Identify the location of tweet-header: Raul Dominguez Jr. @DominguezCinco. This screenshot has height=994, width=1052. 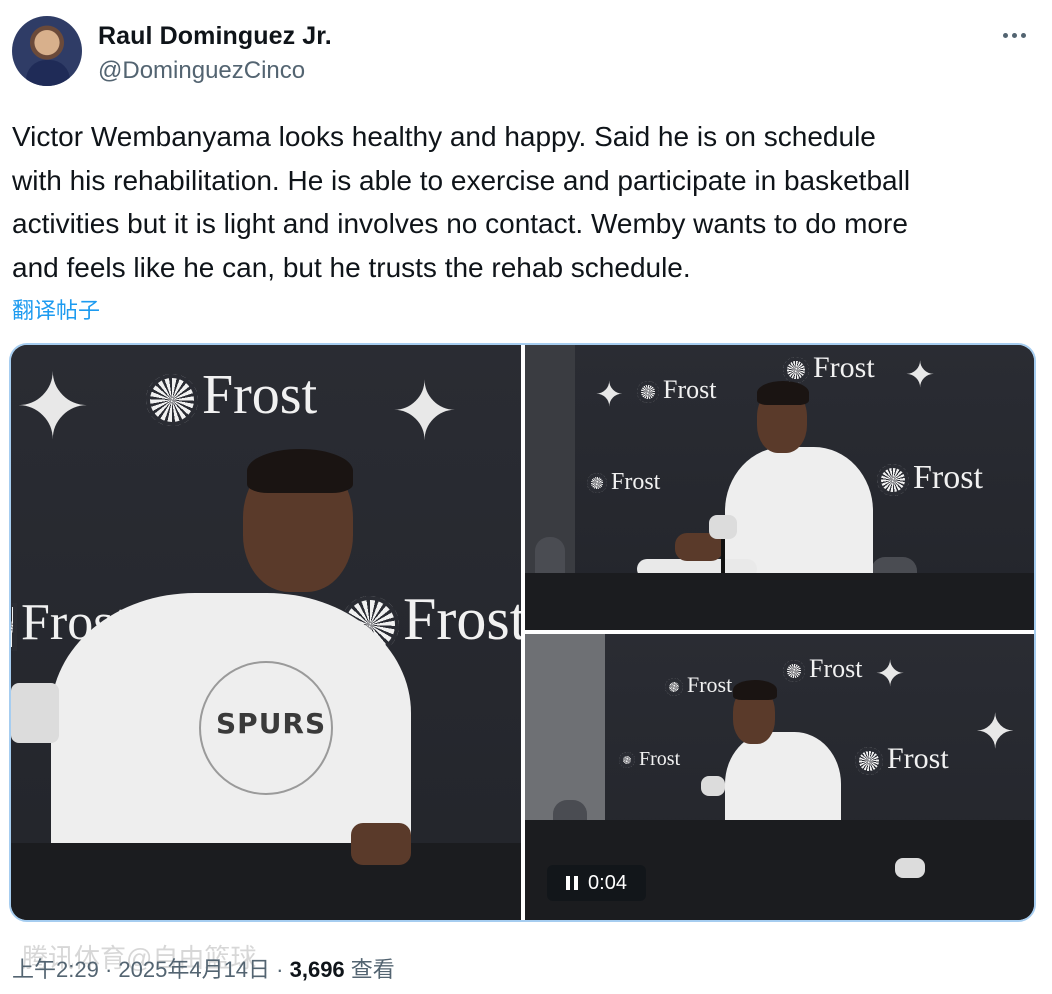
(526, 50).